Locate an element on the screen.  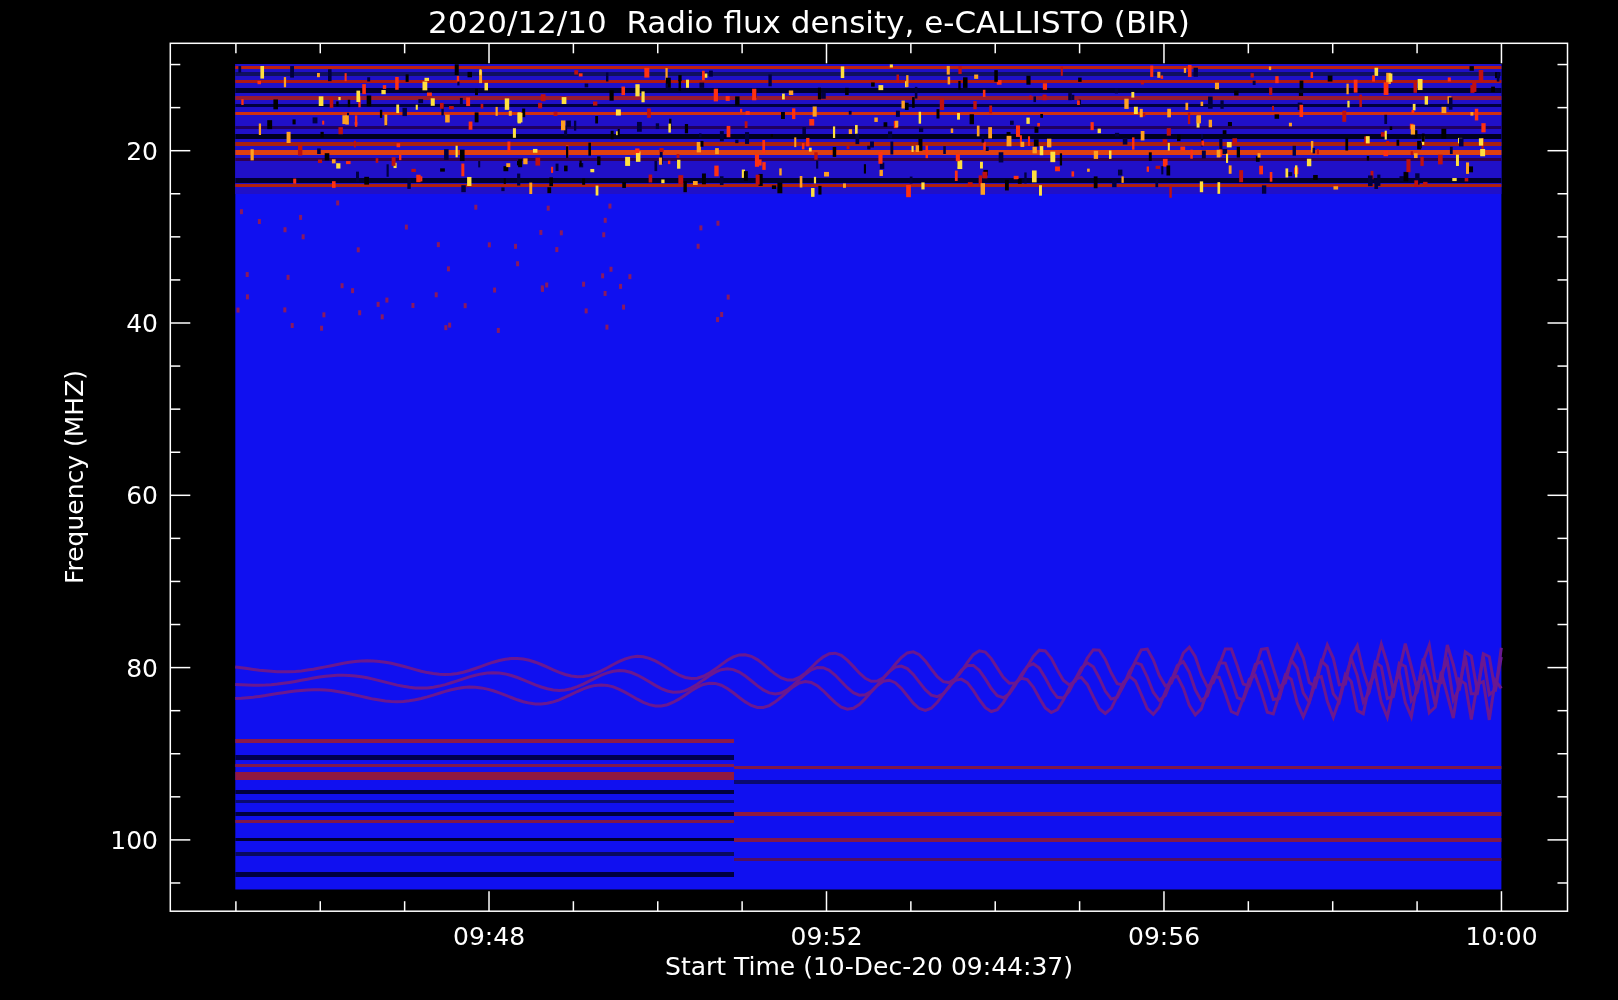
y-tick-label: 80 is located at coordinates (142, 668).